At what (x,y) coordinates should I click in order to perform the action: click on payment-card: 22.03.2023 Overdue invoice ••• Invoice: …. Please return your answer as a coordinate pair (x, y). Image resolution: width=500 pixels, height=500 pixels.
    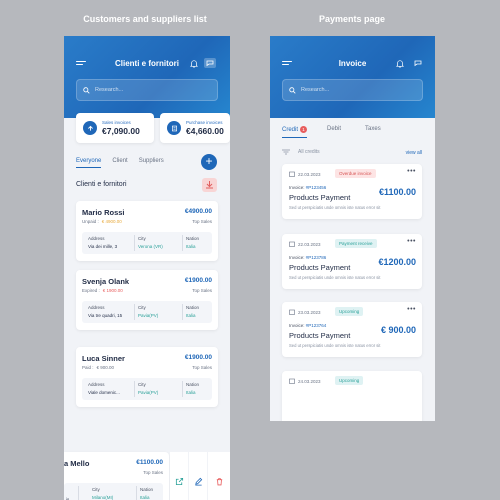
    Looking at the image, I should click on (352, 191).